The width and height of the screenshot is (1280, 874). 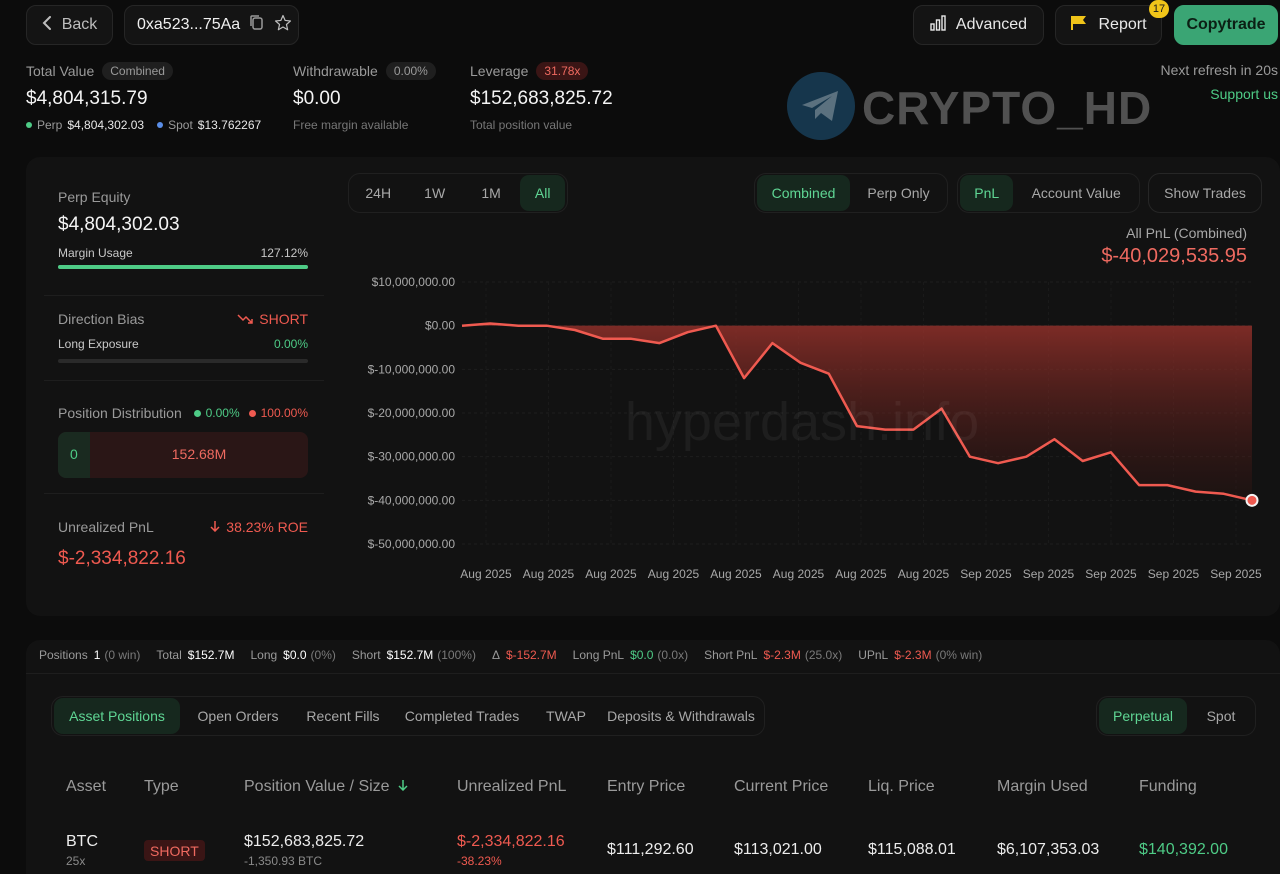 I want to click on tab-twap: TWAP, so click(x=566, y=716).